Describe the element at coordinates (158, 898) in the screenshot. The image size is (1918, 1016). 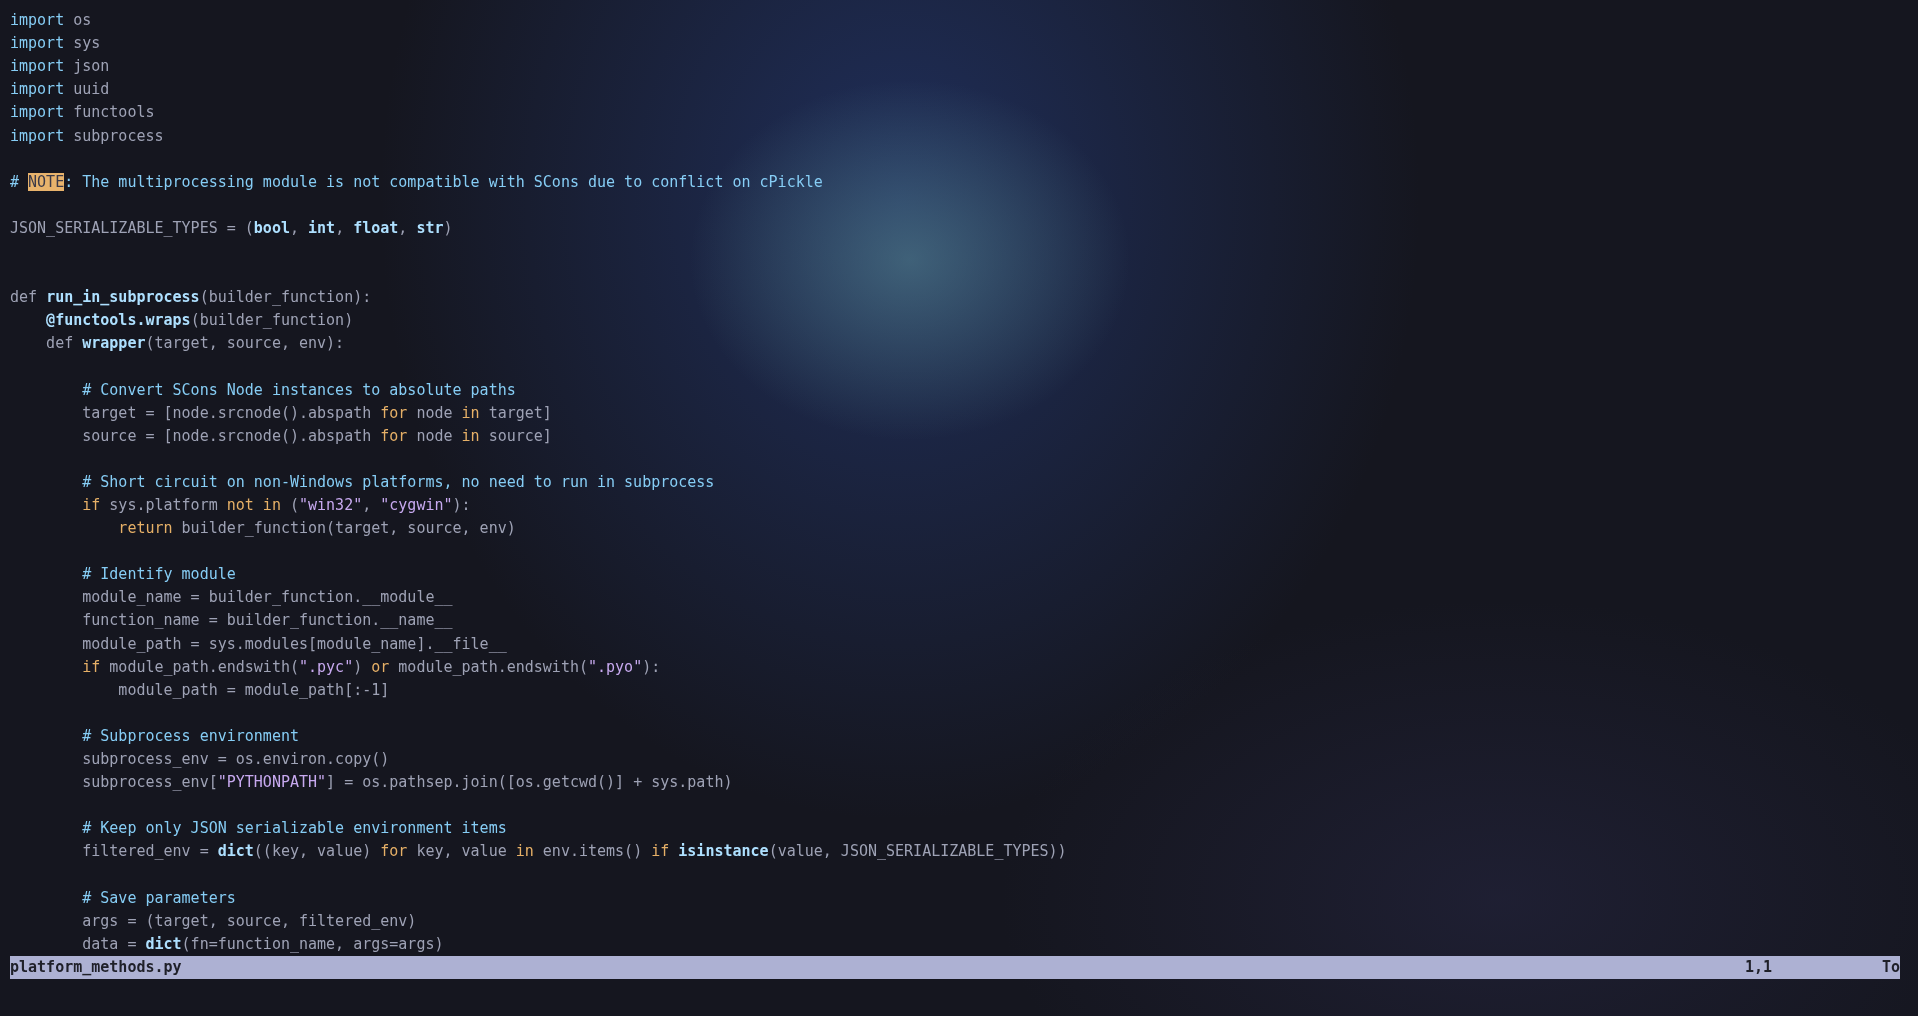
I see `code-line: # Save parameters` at that location.